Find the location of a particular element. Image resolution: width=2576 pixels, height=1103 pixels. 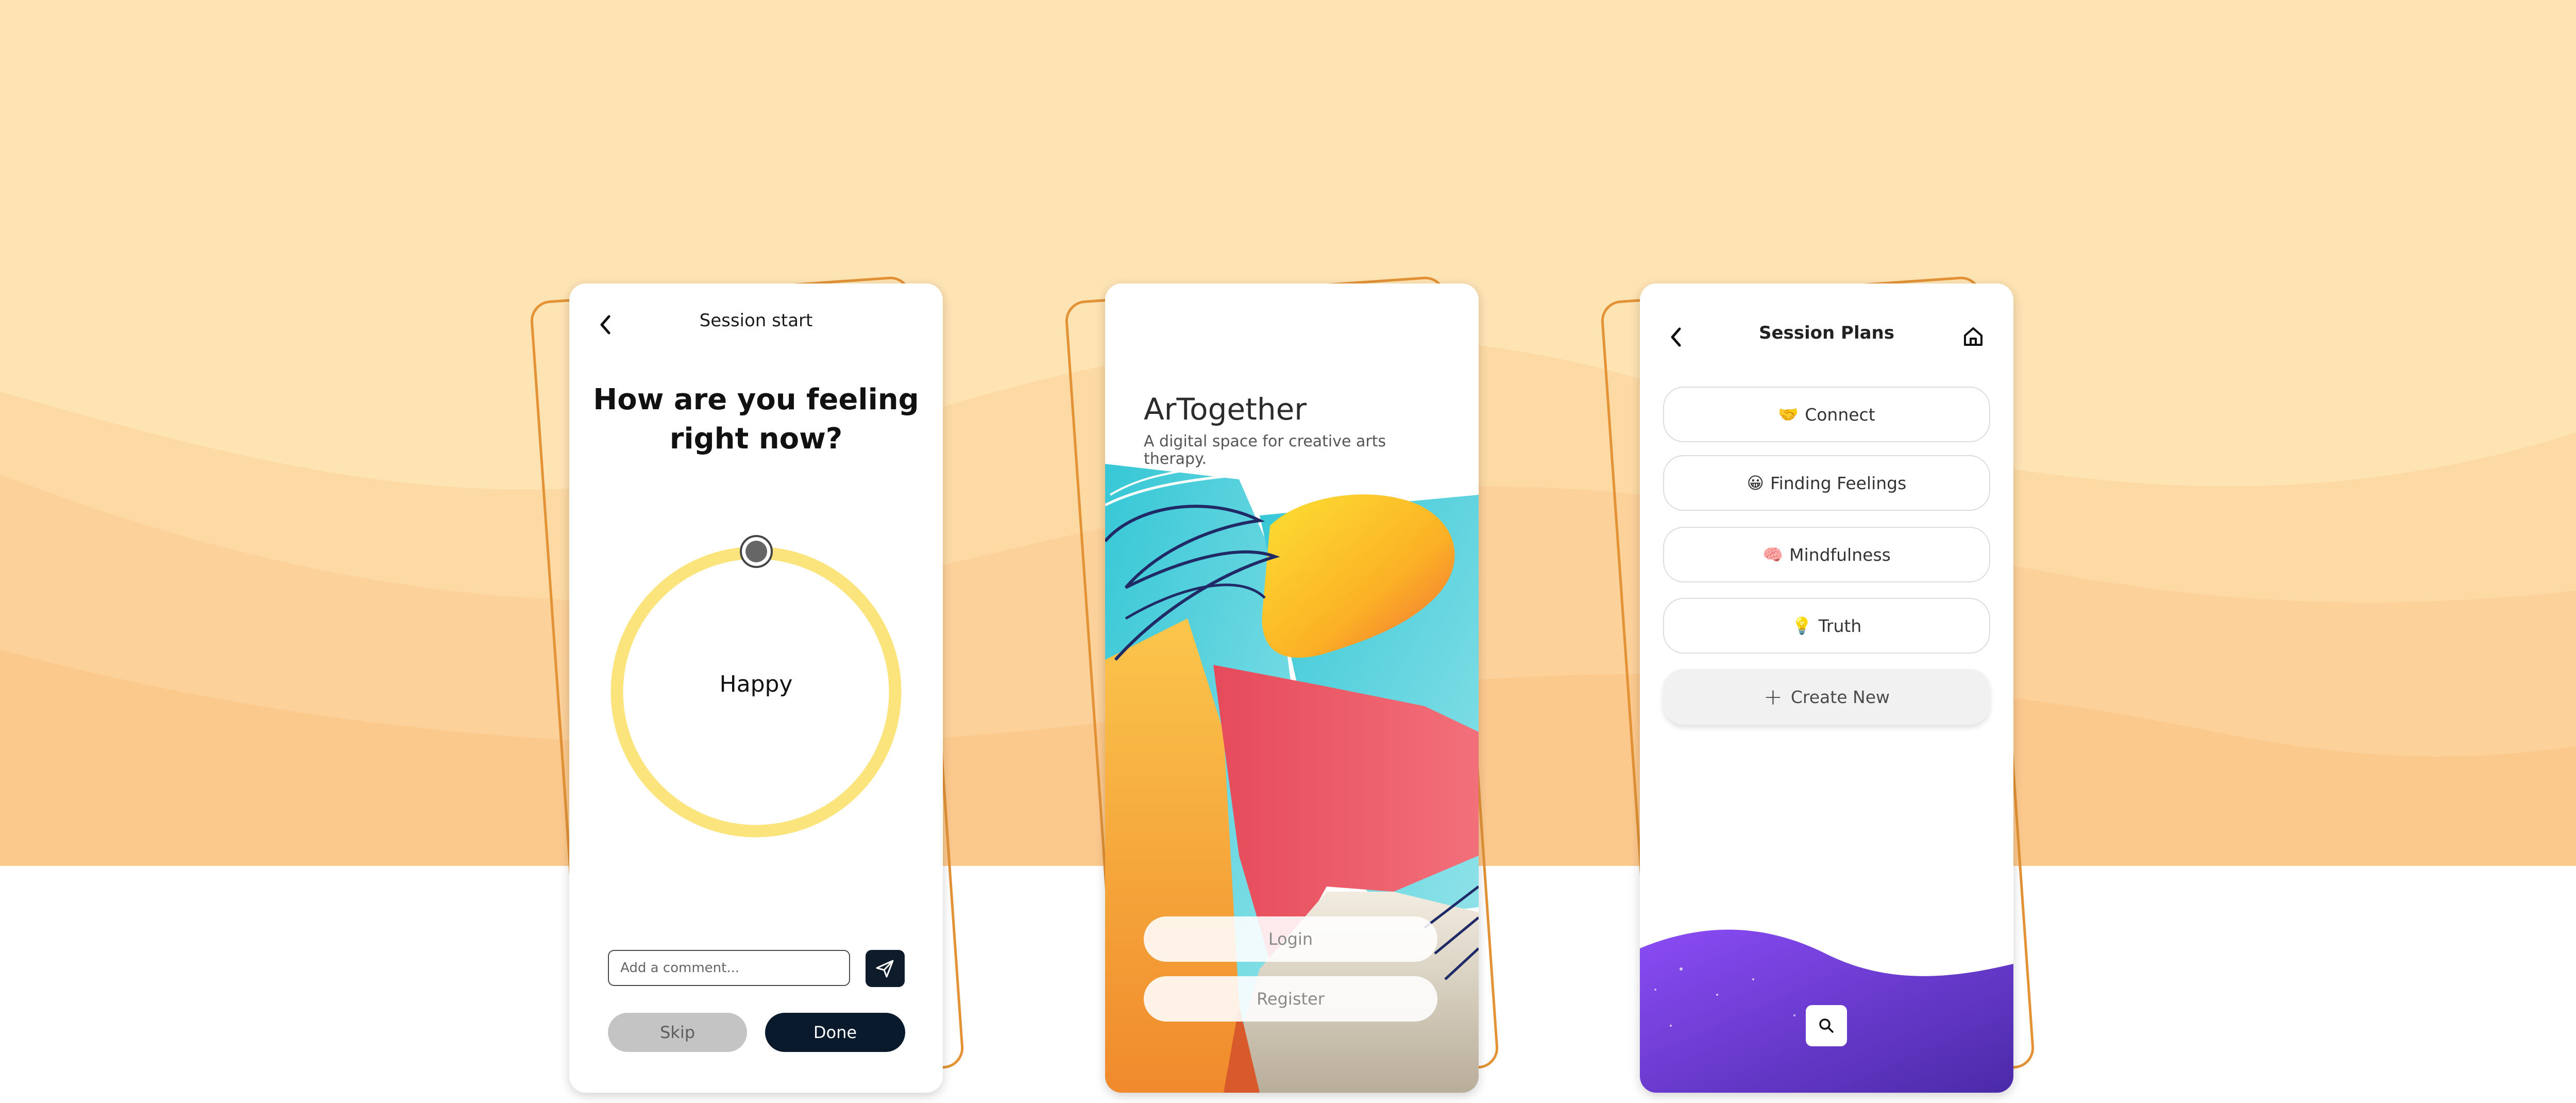

smiley-icon: 😀 is located at coordinates (1756, 483).